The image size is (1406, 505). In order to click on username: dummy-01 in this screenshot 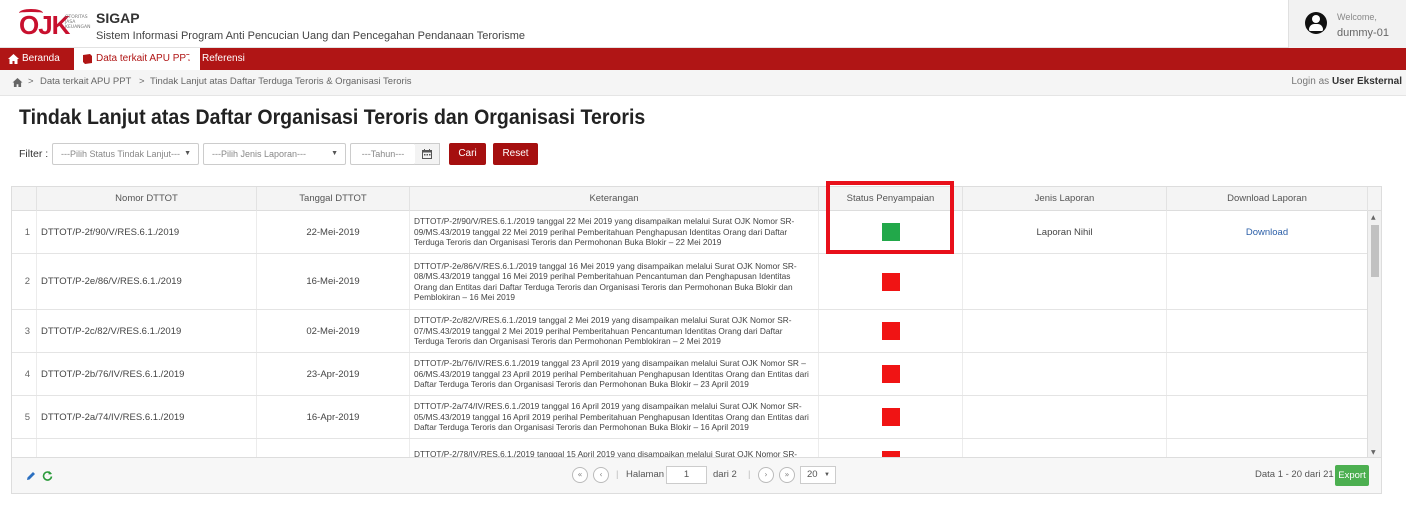, I will do `click(1363, 33)`.